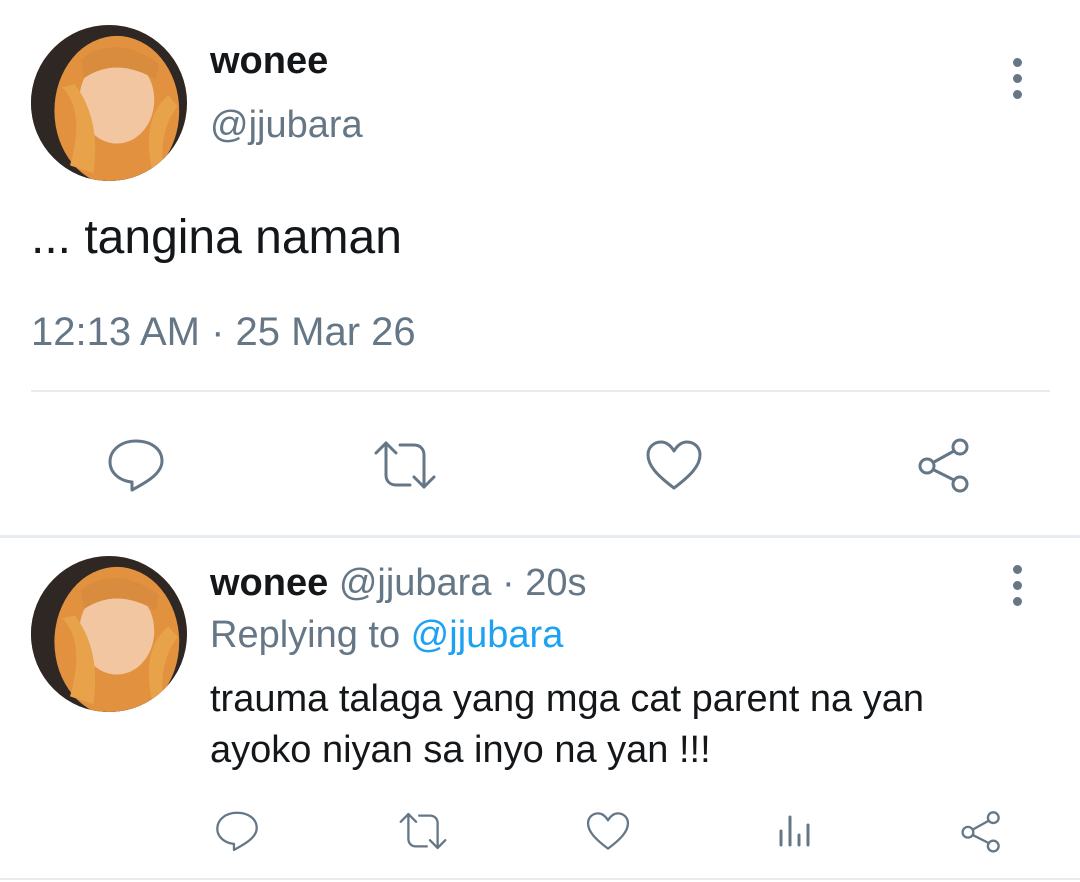  Describe the element at coordinates (223, 332) in the screenshot. I see `tweet-timestamp: 12:13 AM · 25 Mar 26` at that location.